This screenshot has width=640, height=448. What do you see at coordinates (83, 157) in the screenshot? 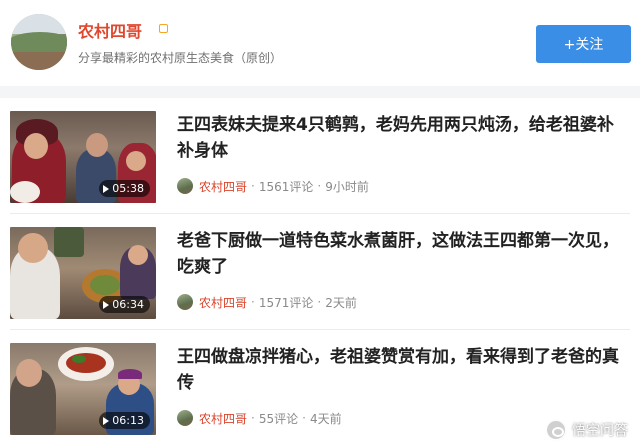
I see `video-thumbnail: 05:38` at bounding box center [83, 157].